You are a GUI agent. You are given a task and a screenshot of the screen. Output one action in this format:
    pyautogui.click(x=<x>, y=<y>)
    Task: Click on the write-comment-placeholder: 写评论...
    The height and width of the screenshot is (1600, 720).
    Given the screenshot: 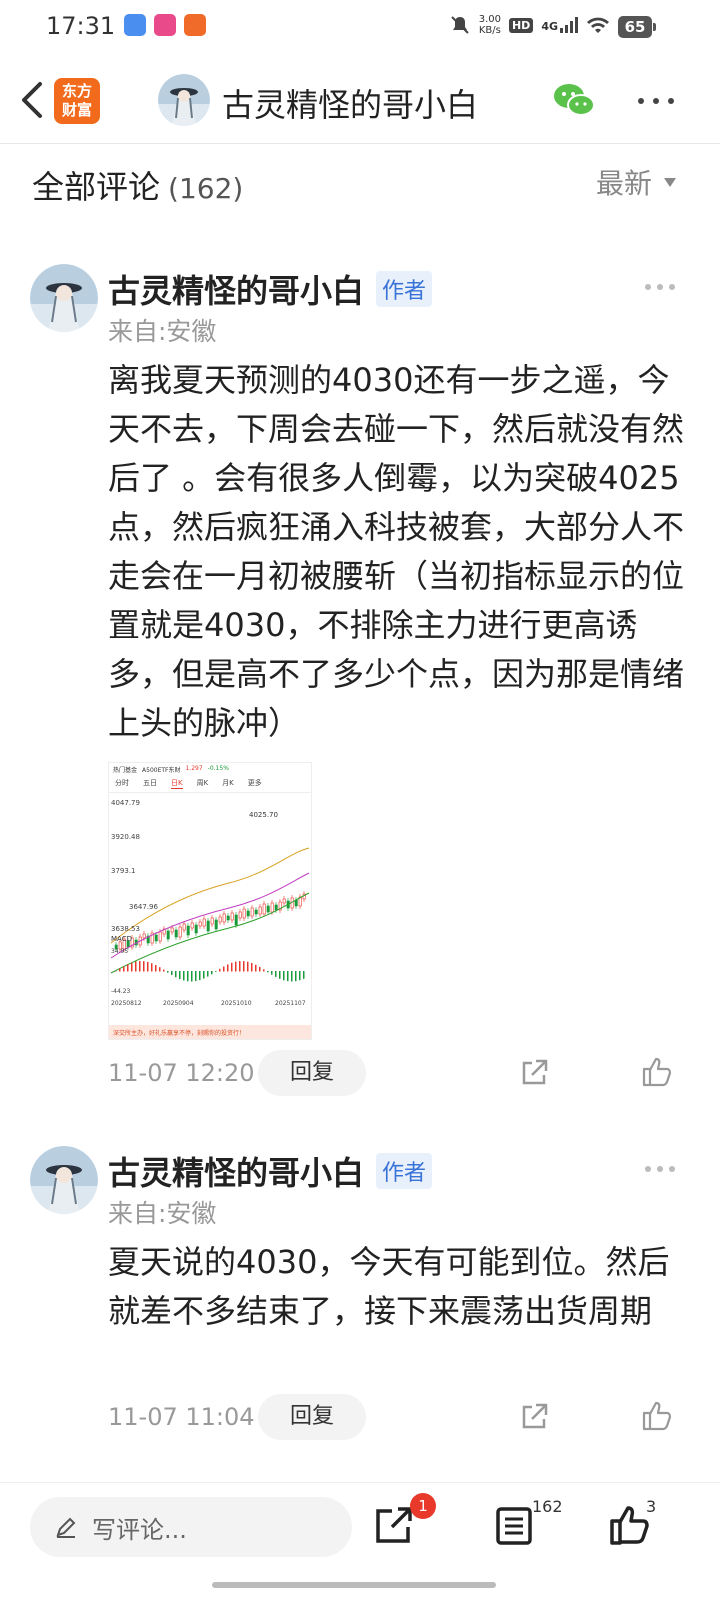 What is the action you would take?
    pyautogui.click(x=139, y=1529)
    